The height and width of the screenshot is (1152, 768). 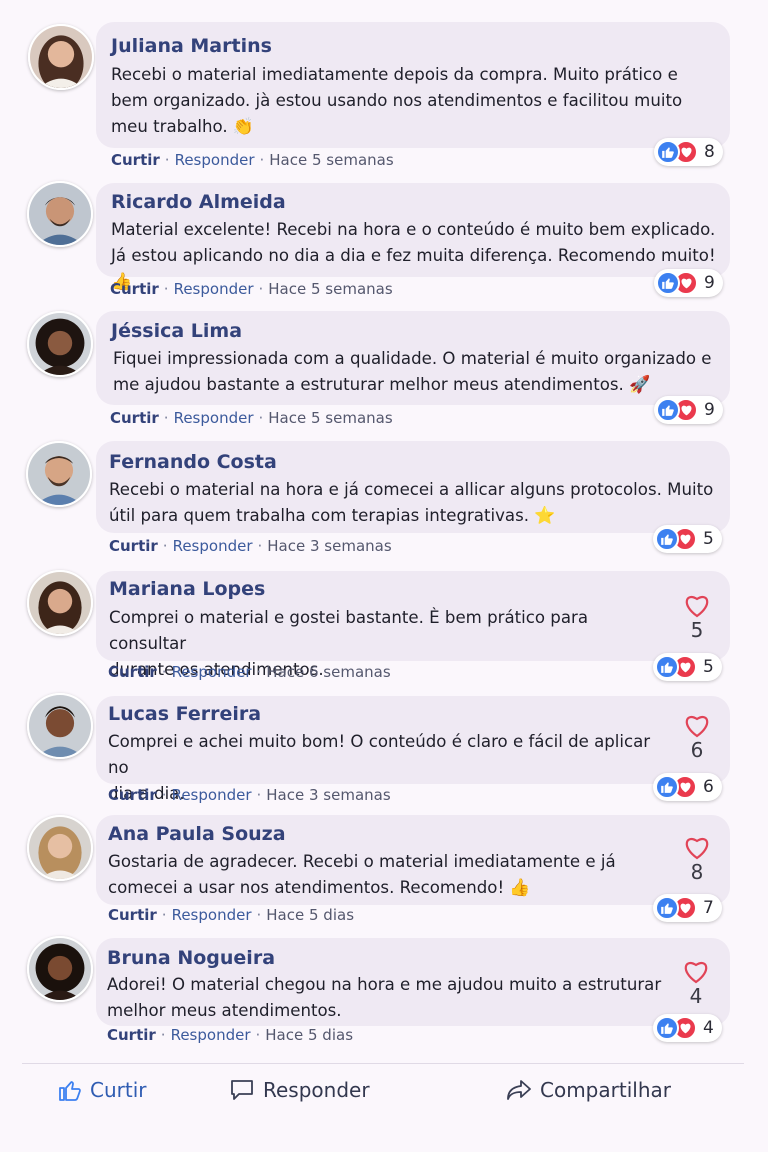 I want to click on heart-reaction: 5, so click(x=697, y=617).